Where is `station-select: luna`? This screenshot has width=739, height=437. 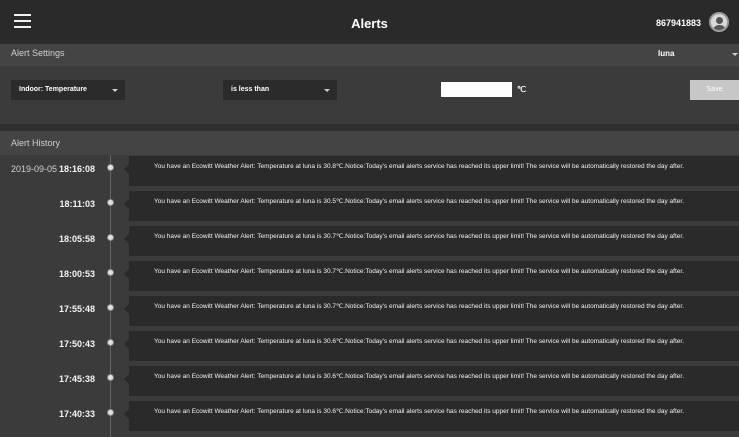
station-select: luna is located at coordinates (695, 55).